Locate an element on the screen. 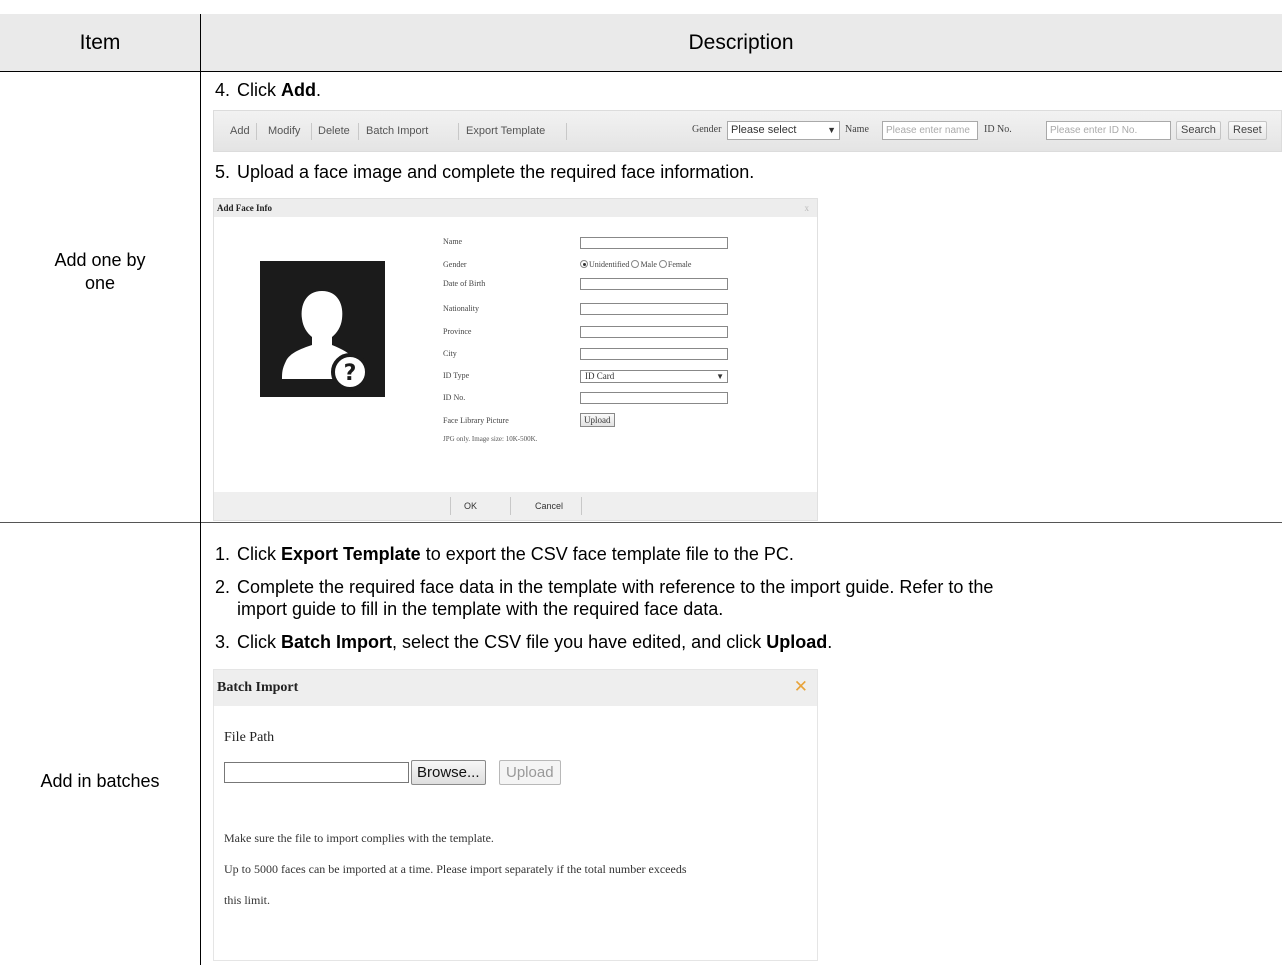 The image size is (1282, 965). dialog-footer: OK Cancel is located at coordinates (515, 506).